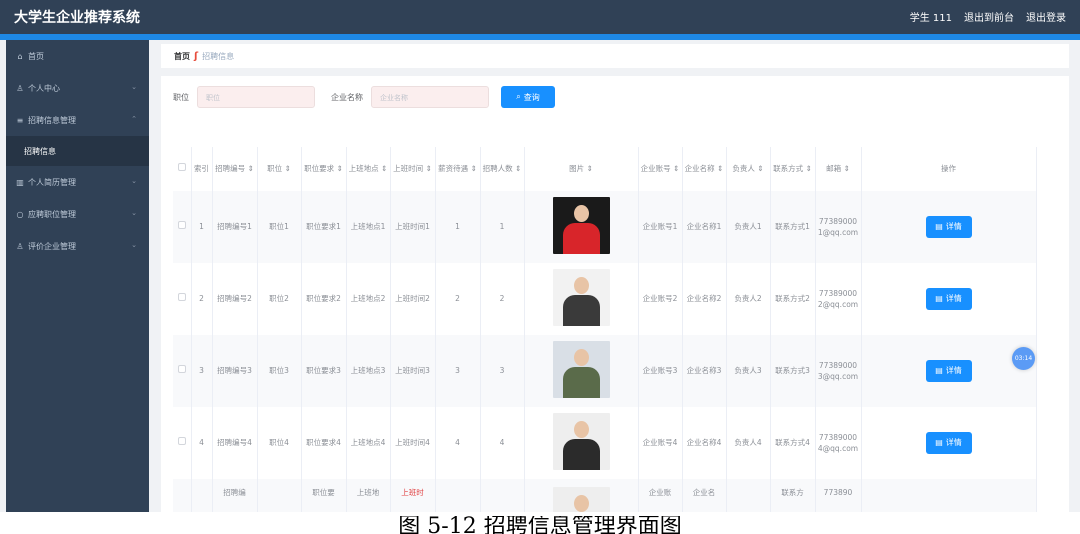  What do you see at coordinates (52, 182) in the screenshot?
I see `sidebar-item-label: 个人简历管理` at bounding box center [52, 182].